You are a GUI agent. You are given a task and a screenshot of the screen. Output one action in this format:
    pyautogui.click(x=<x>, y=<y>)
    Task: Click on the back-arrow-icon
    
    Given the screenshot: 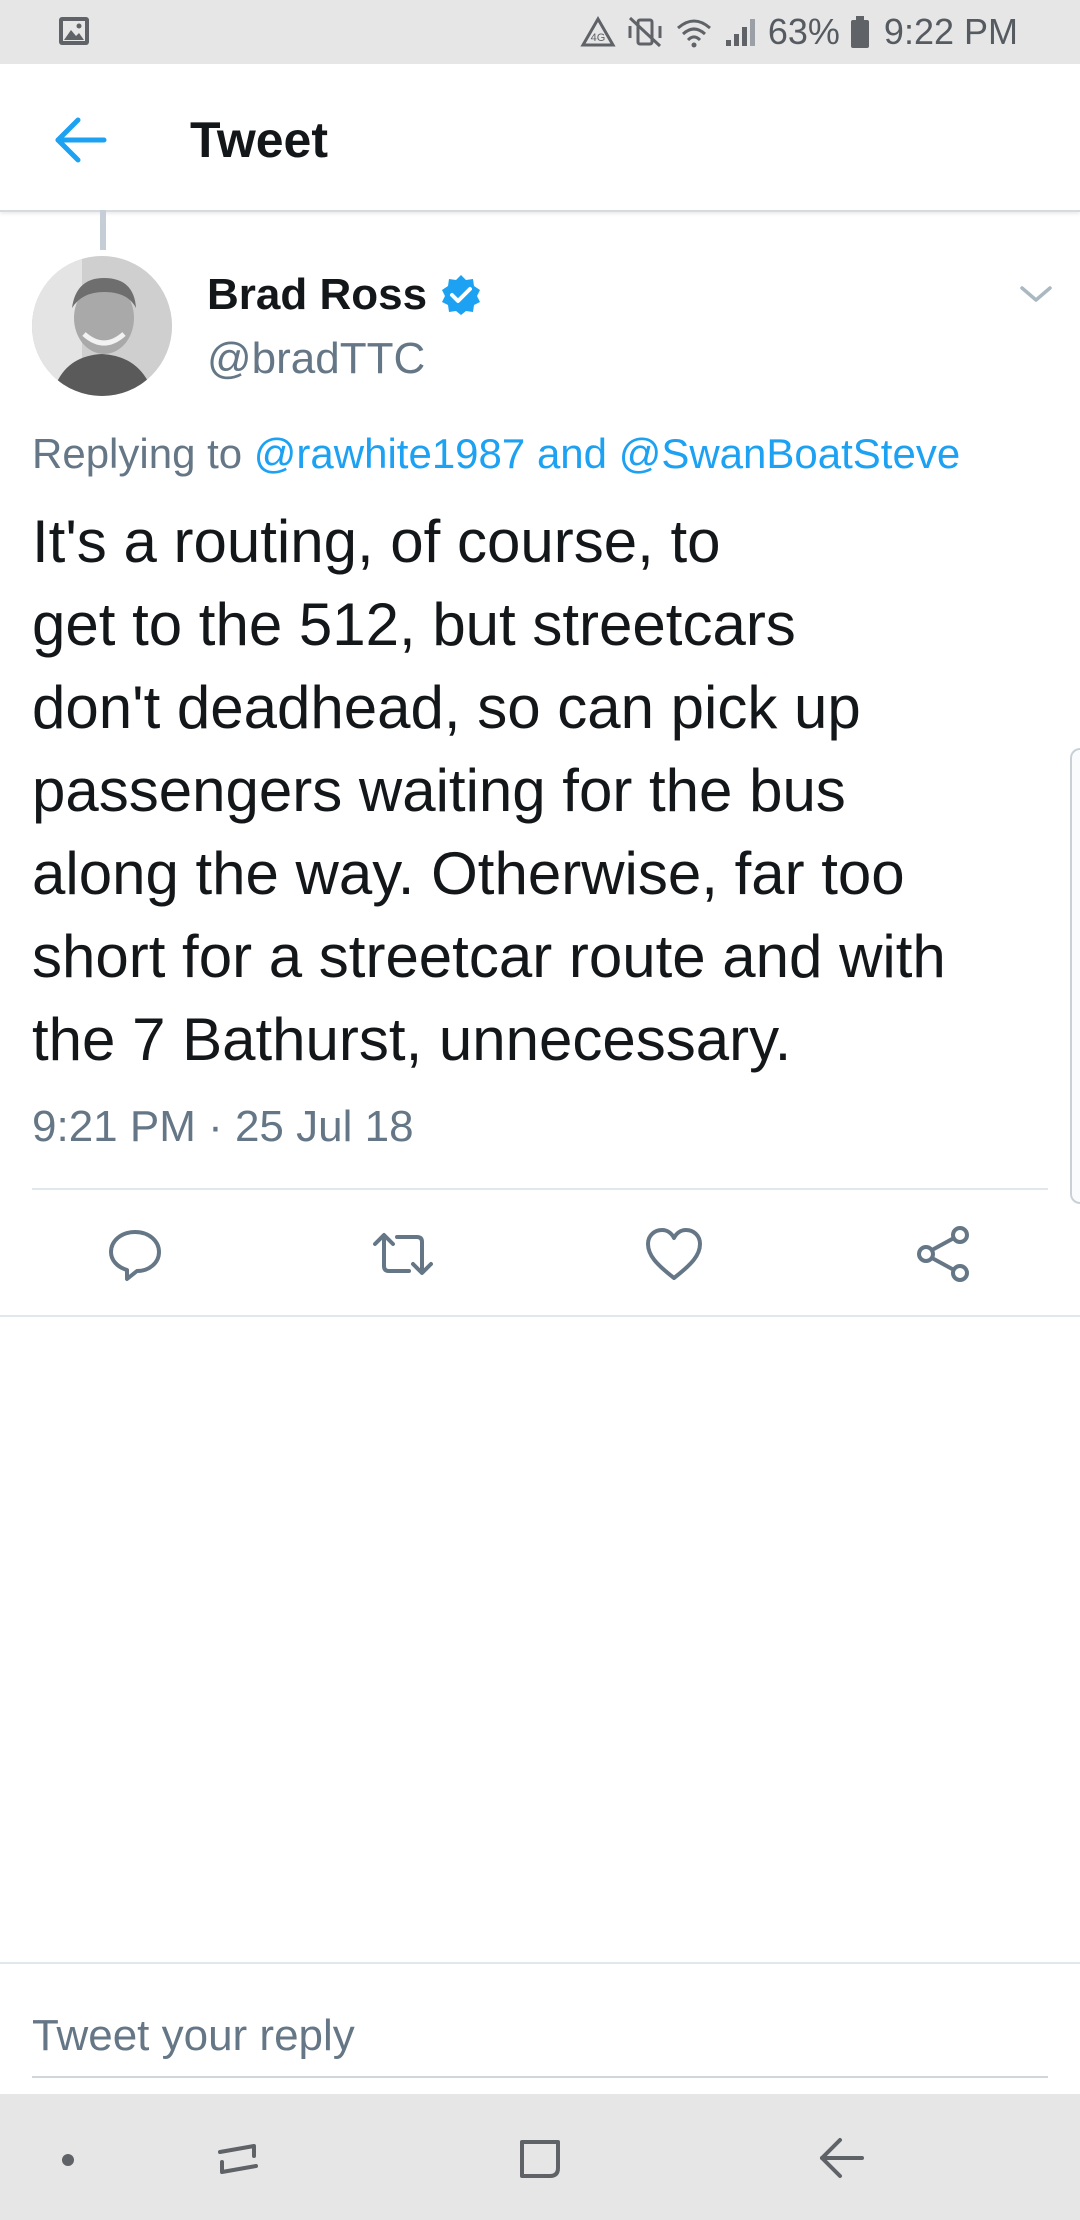 What is the action you would take?
    pyautogui.click(x=842, y=2158)
    